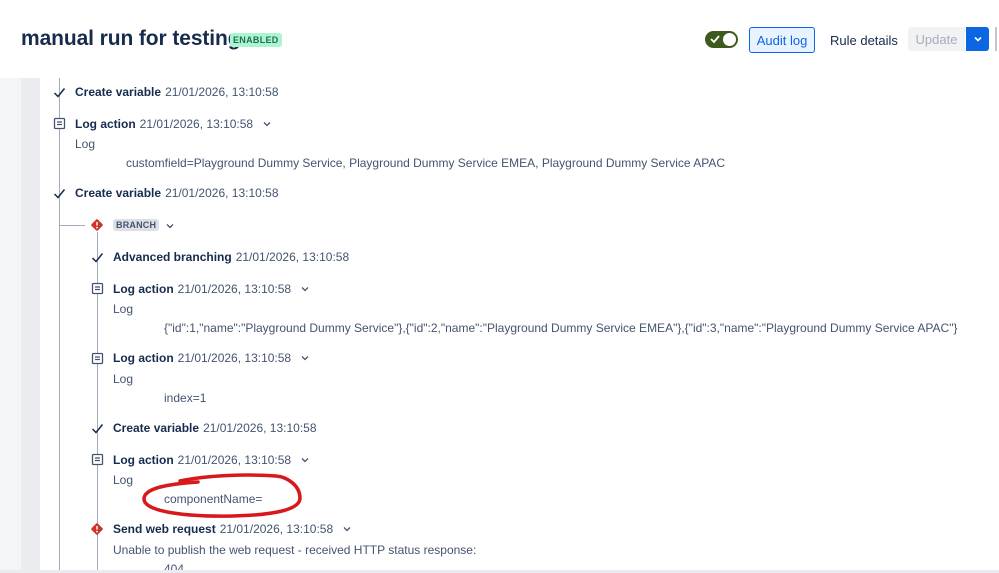 The image size is (999, 573). Describe the element at coordinates (136, 225) in the screenshot. I see `branch-badge: BRANCH` at that location.